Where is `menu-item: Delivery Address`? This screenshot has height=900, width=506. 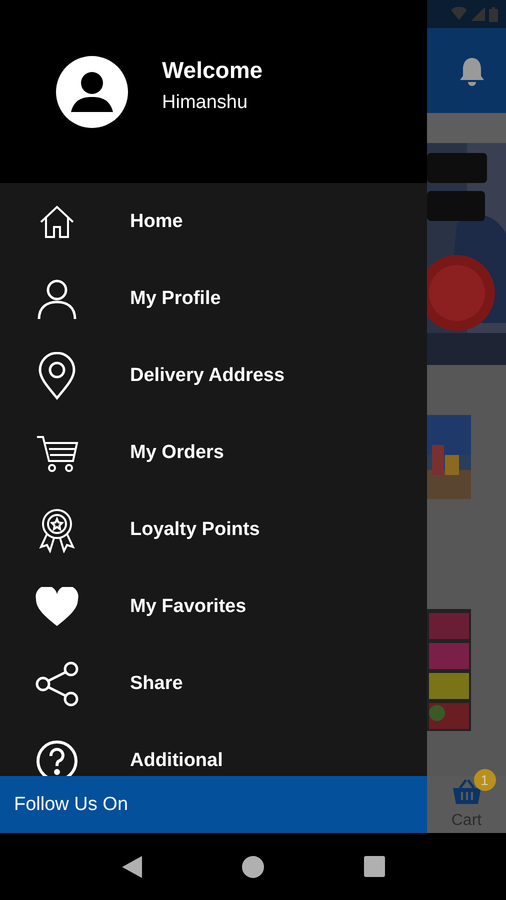 menu-item: Delivery Address is located at coordinates (207, 375).